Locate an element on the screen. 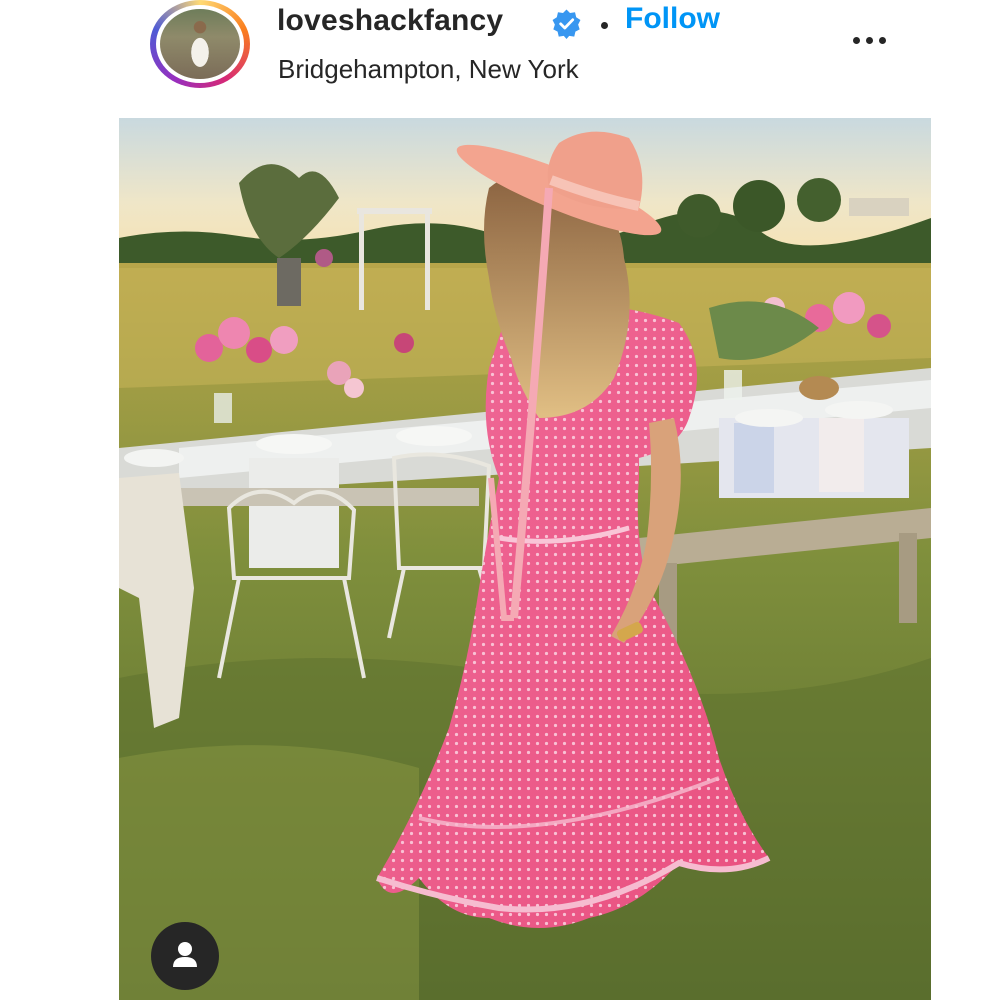  follow-button: Follow is located at coordinates (672, 19).